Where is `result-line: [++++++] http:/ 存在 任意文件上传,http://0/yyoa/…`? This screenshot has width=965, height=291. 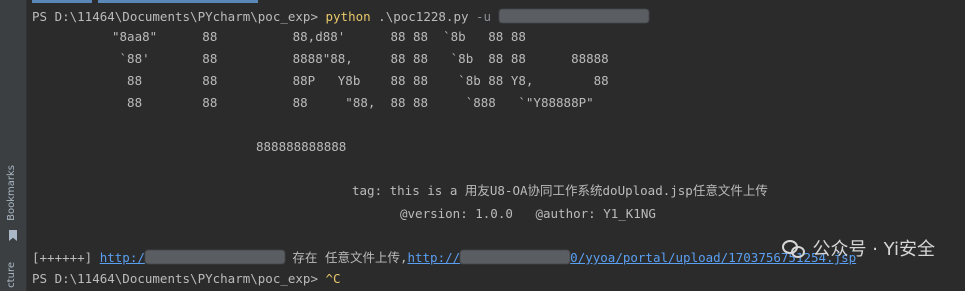 result-line: [++++++] http:/ 存在 任意文件上传,http://0/yyoa/… is located at coordinates (444, 258).